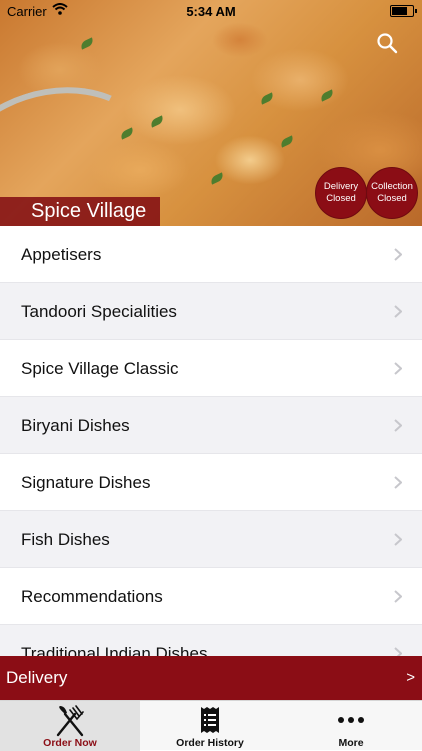 The height and width of the screenshot is (751, 422). What do you see at coordinates (37, 677) in the screenshot?
I see `order-mode-label: Delivery` at bounding box center [37, 677].